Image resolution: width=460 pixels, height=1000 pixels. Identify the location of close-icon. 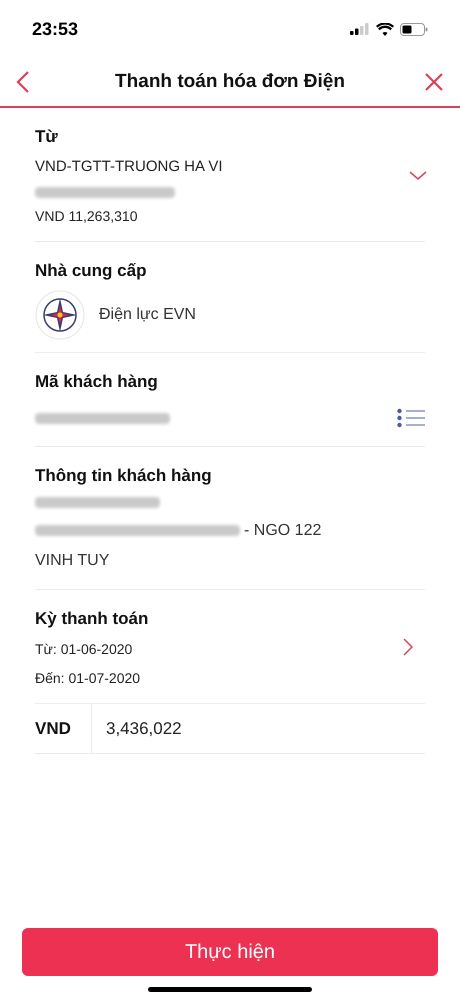
(434, 82).